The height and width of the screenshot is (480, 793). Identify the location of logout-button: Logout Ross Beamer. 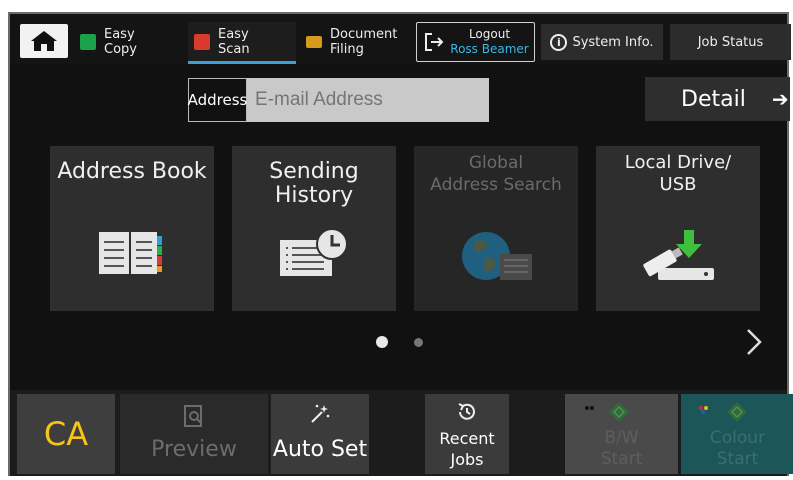
(475, 42).